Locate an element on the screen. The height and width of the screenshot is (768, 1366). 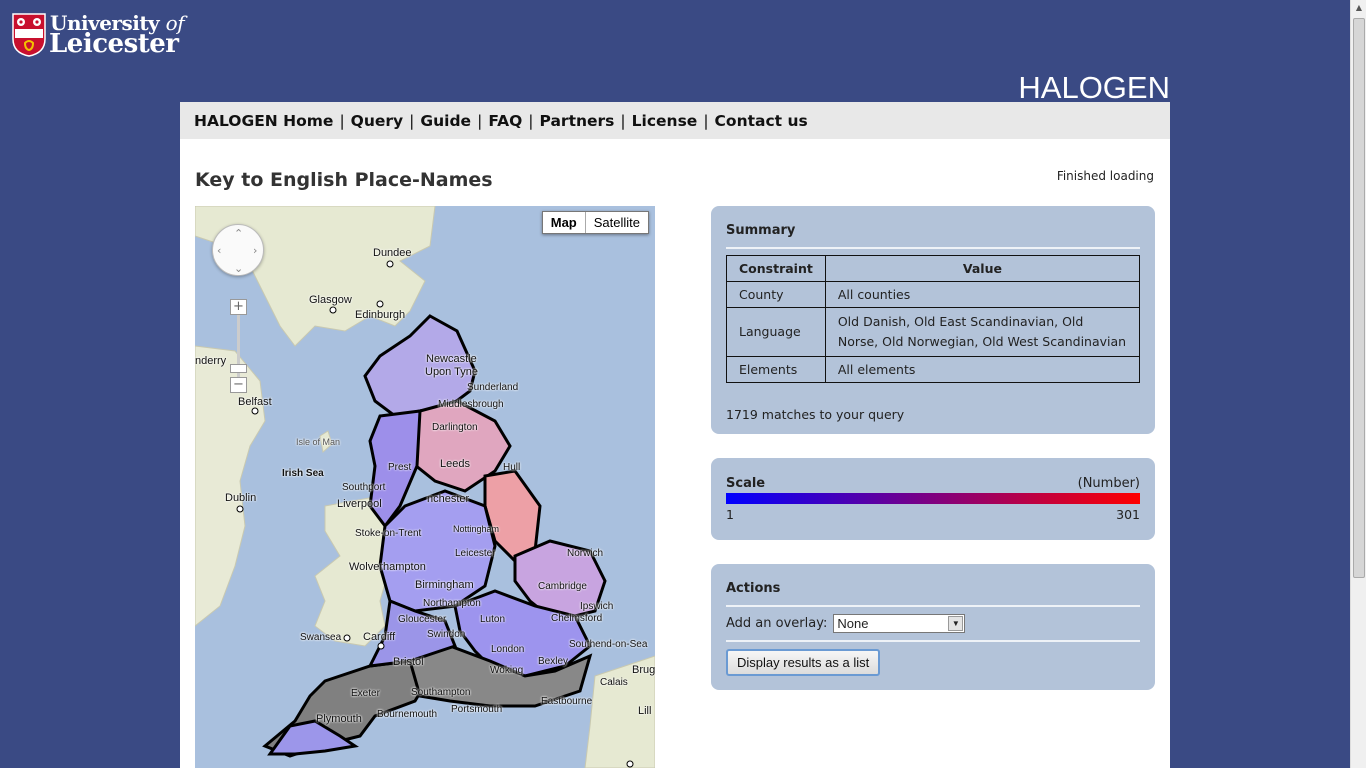
nav-partners: Partners is located at coordinates (577, 121).